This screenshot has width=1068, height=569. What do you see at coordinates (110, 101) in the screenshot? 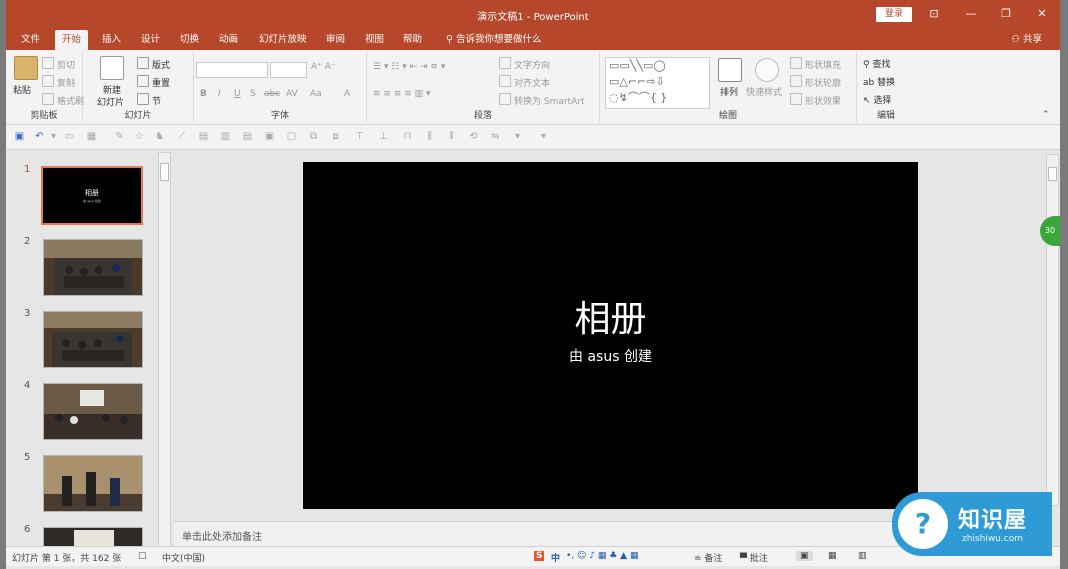
I see `new-slide-label-2: 幻灯片` at bounding box center [110, 101].